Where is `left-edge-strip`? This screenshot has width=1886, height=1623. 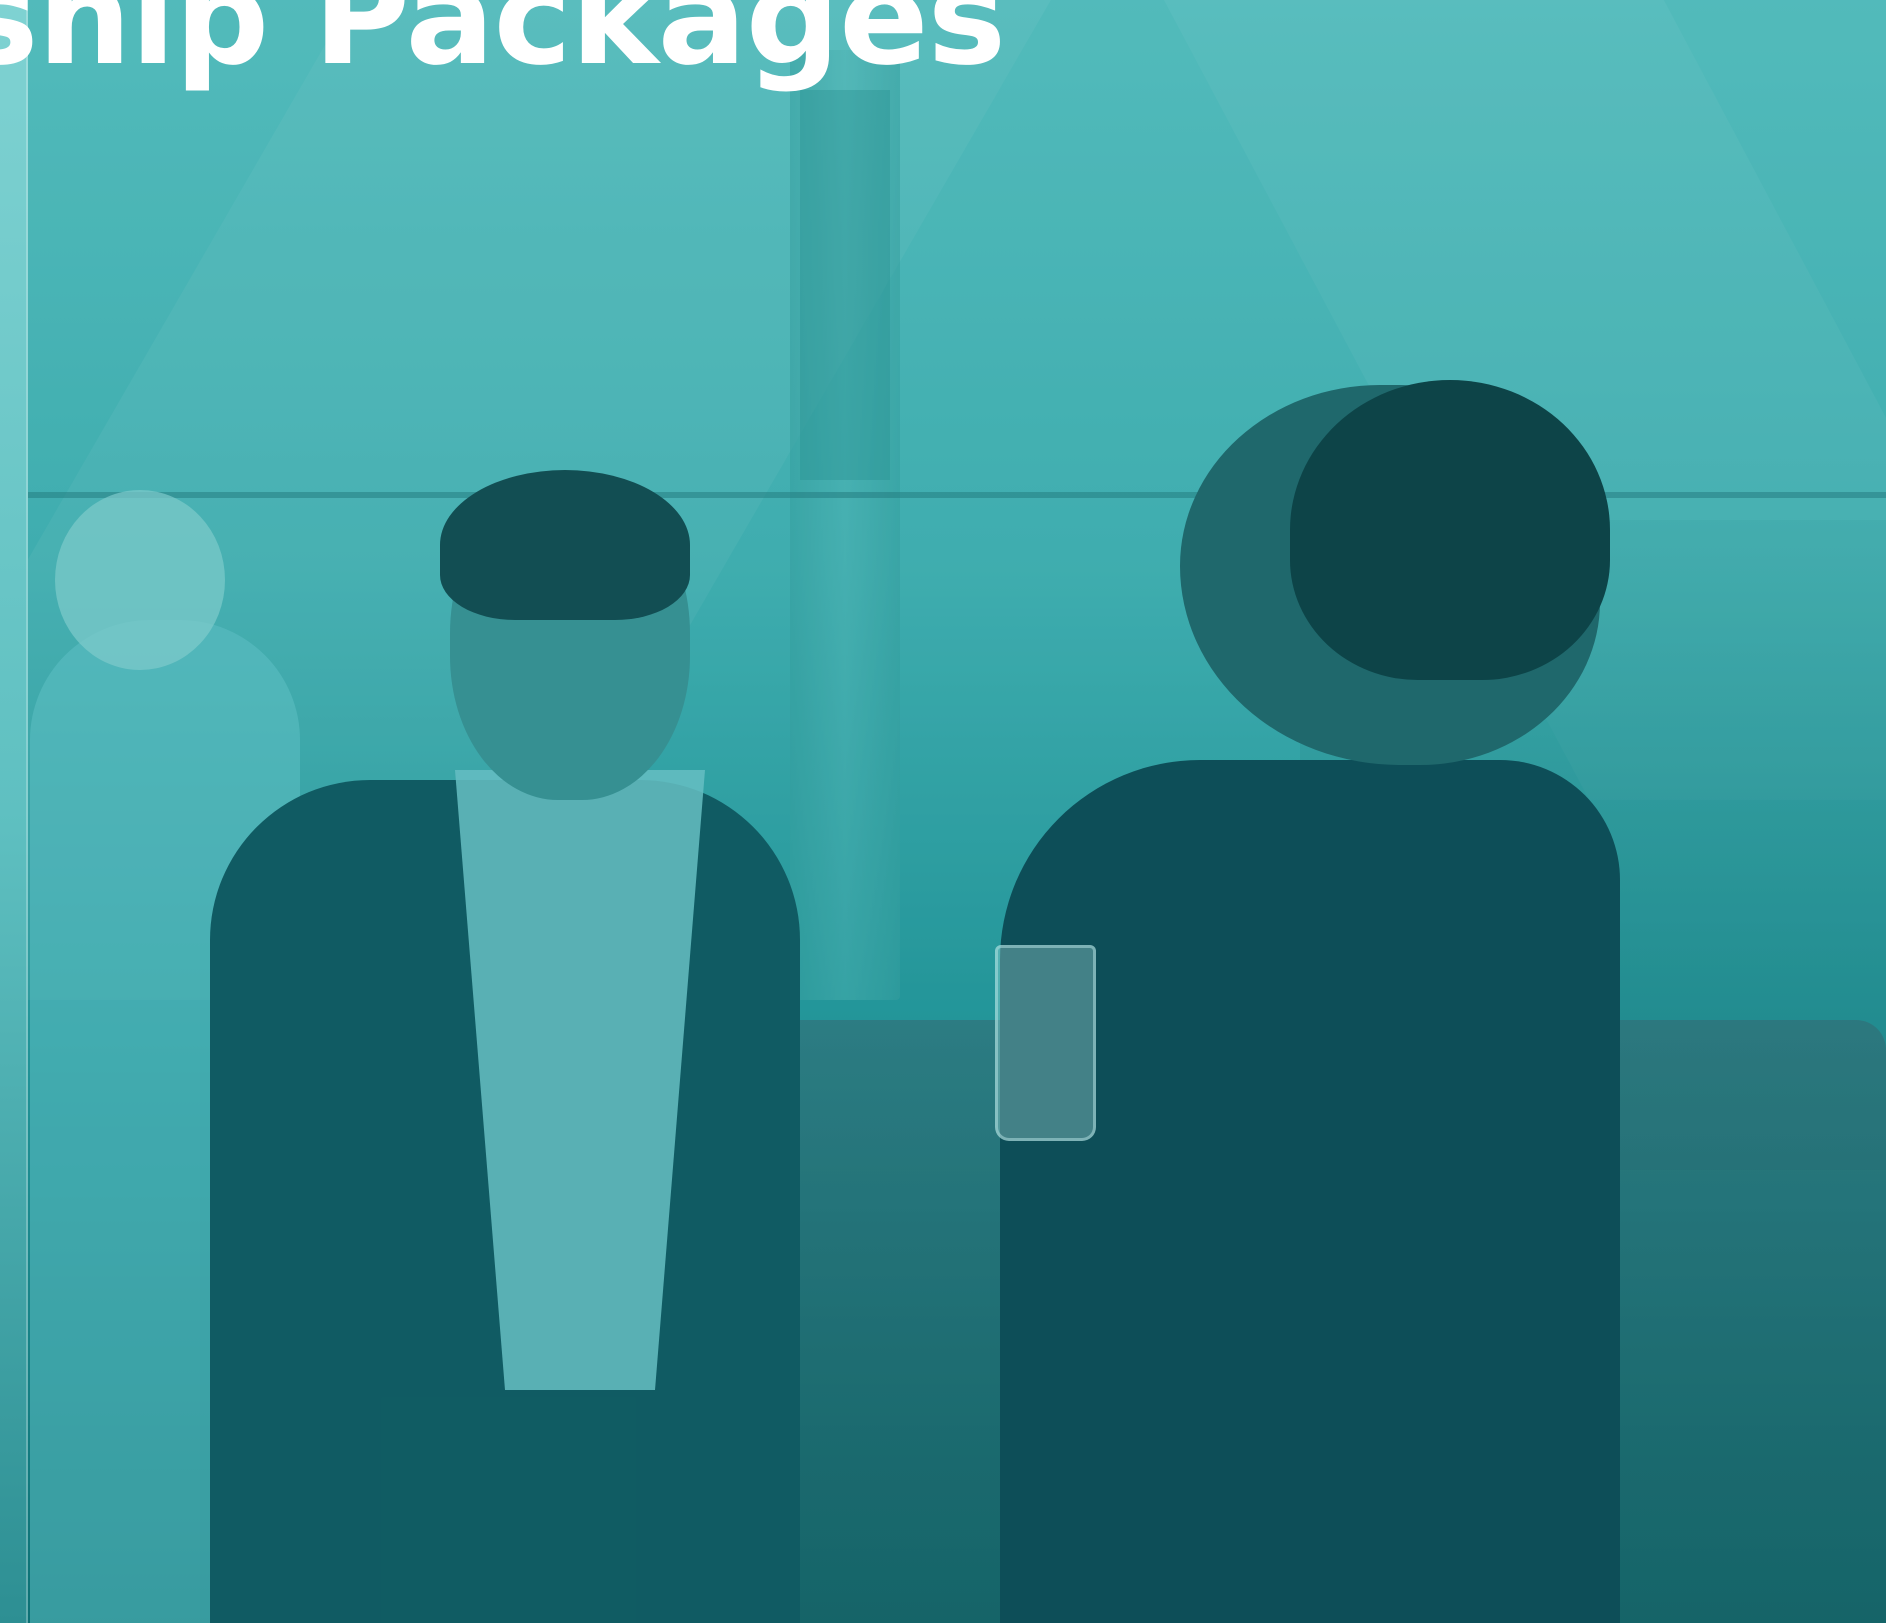
left-edge-strip is located at coordinates (14, 811).